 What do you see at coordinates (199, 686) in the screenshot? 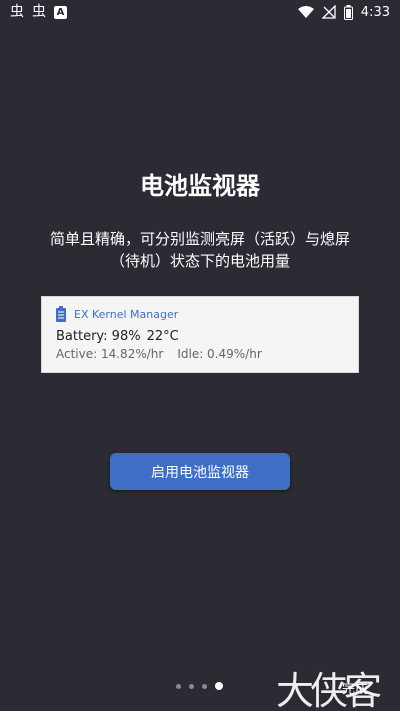
I see `page-indicator` at bounding box center [199, 686].